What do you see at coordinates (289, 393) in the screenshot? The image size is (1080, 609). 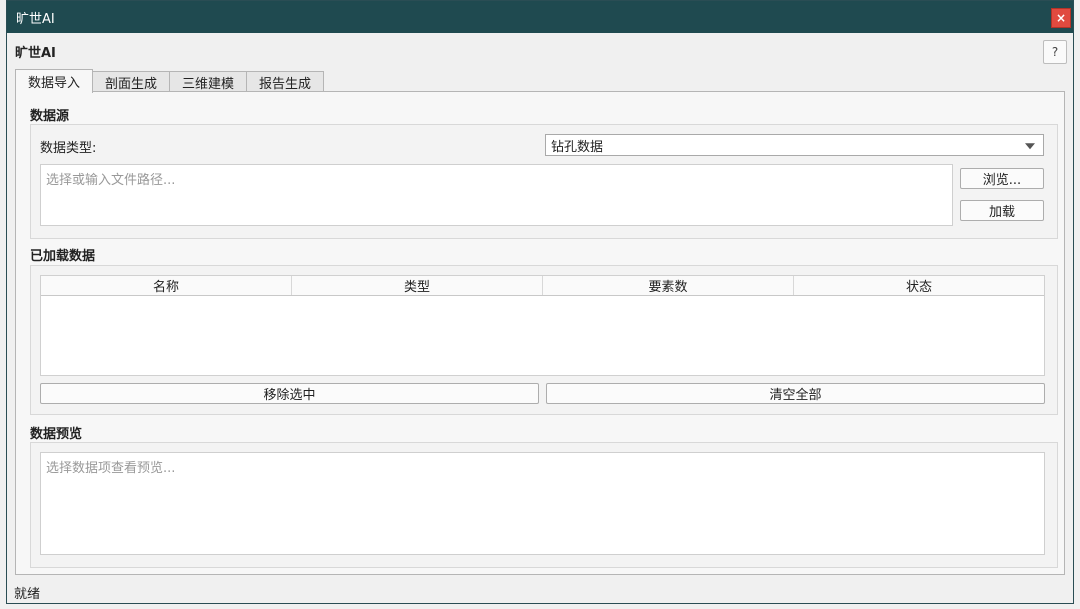 I see `remove-selected-button: 移除选中` at bounding box center [289, 393].